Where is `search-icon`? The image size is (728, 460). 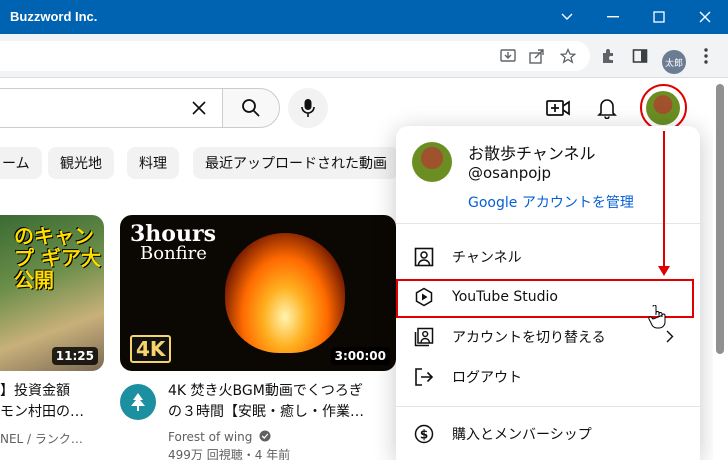 search-icon is located at coordinates (251, 108).